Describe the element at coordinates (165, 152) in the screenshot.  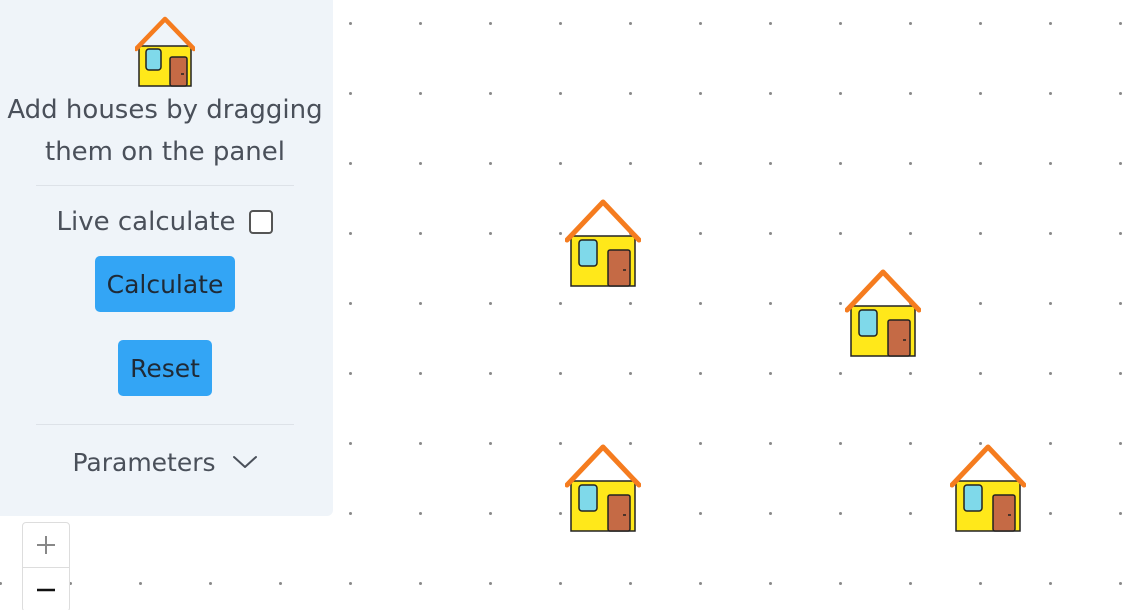
I see `drag-hint-line2: them on the panel` at that location.